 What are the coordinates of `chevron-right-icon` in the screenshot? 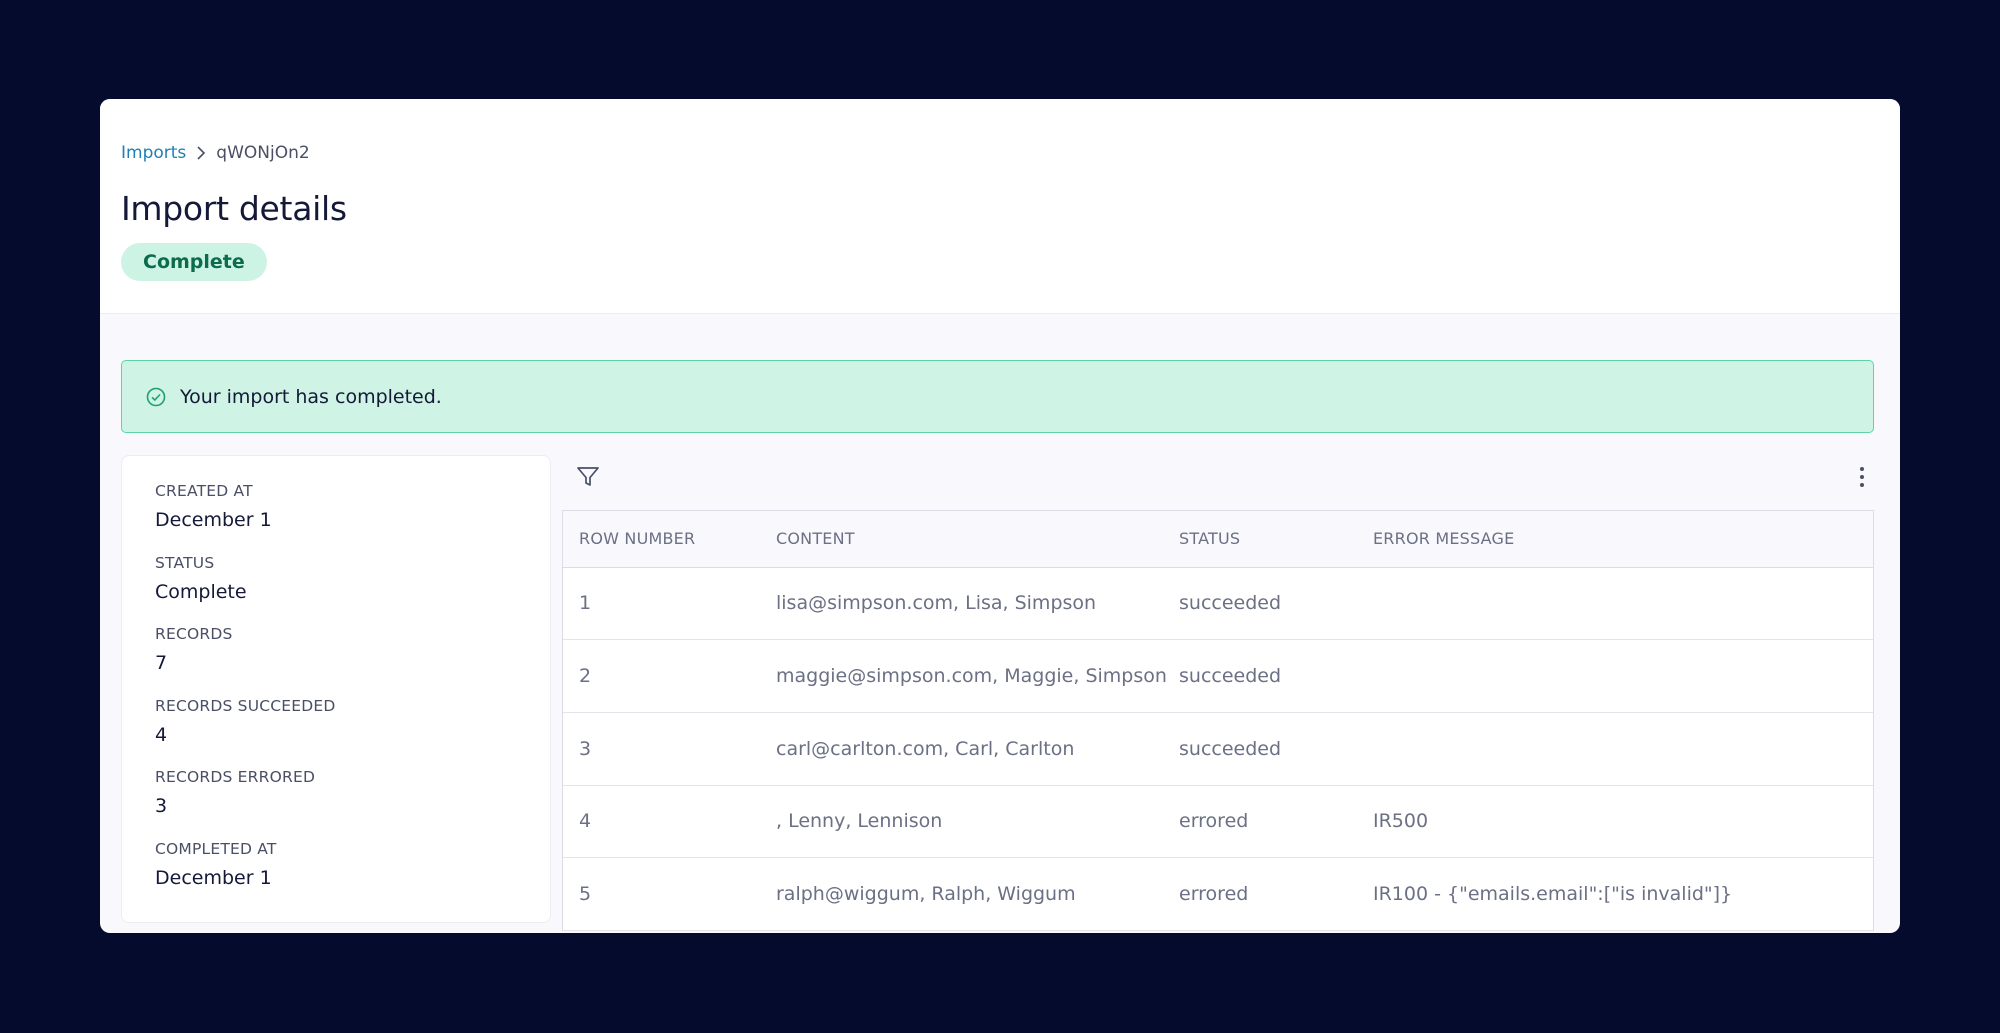 It's located at (201, 153).